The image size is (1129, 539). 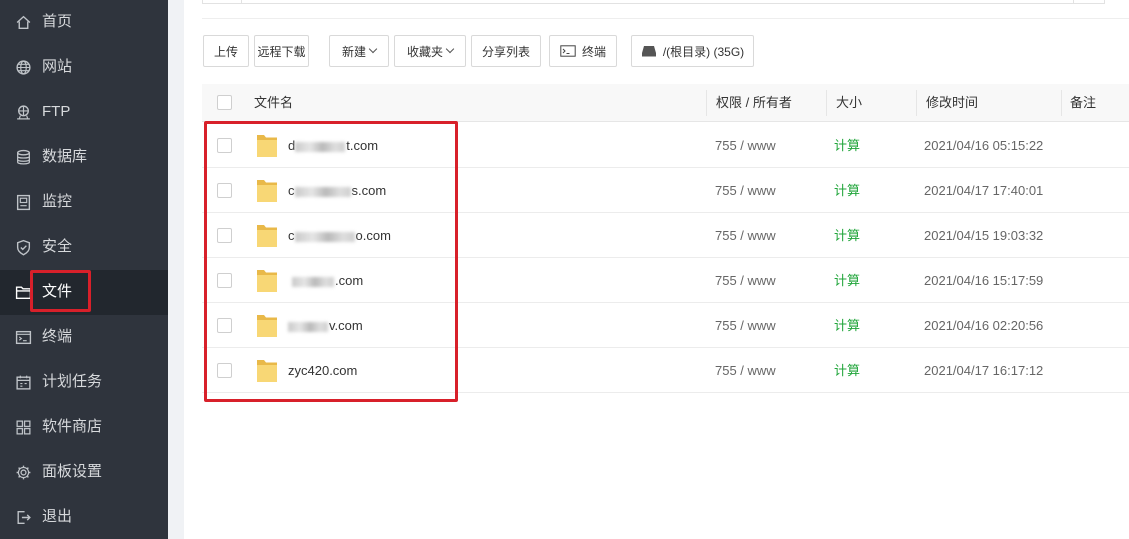 I want to click on upload-button-label: 上传, so click(x=225, y=51).